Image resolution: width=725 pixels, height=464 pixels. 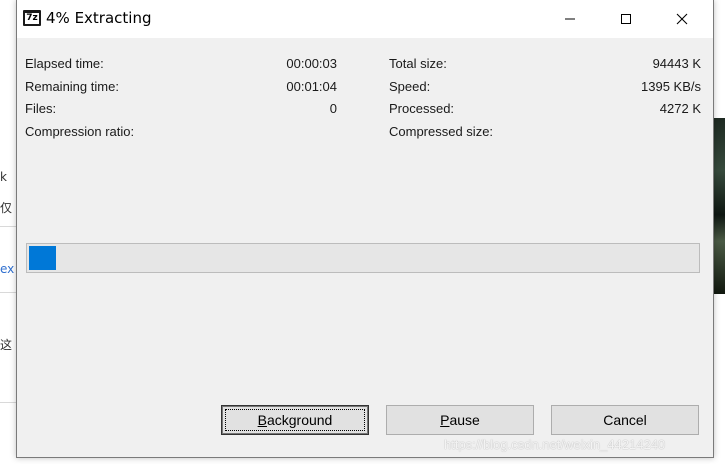 What do you see at coordinates (410, 86) in the screenshot?
I see `speed-label: Speed:` at bounding box center [410, 86].